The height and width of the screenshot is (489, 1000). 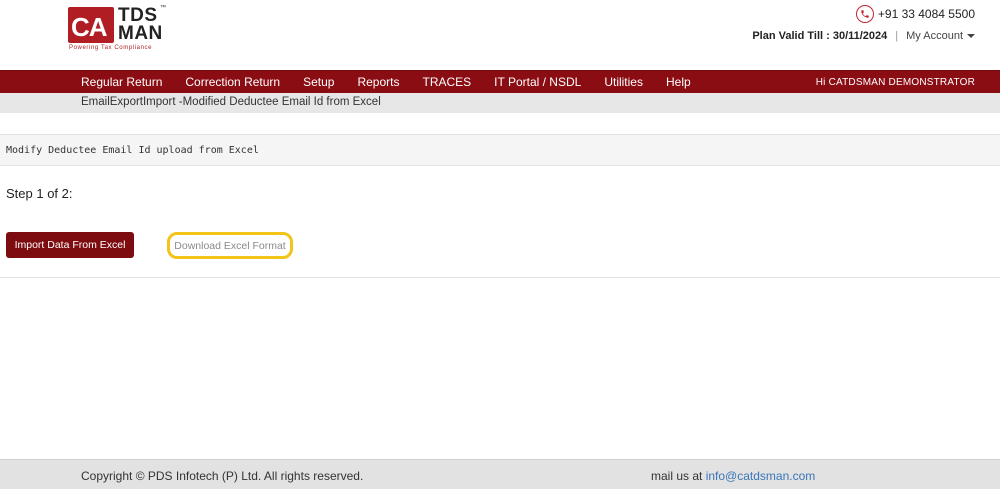 What do you see at coordinates (971, 36) in the screenshot?
I see `caret-down-icon` at bounding box center [971, 36].